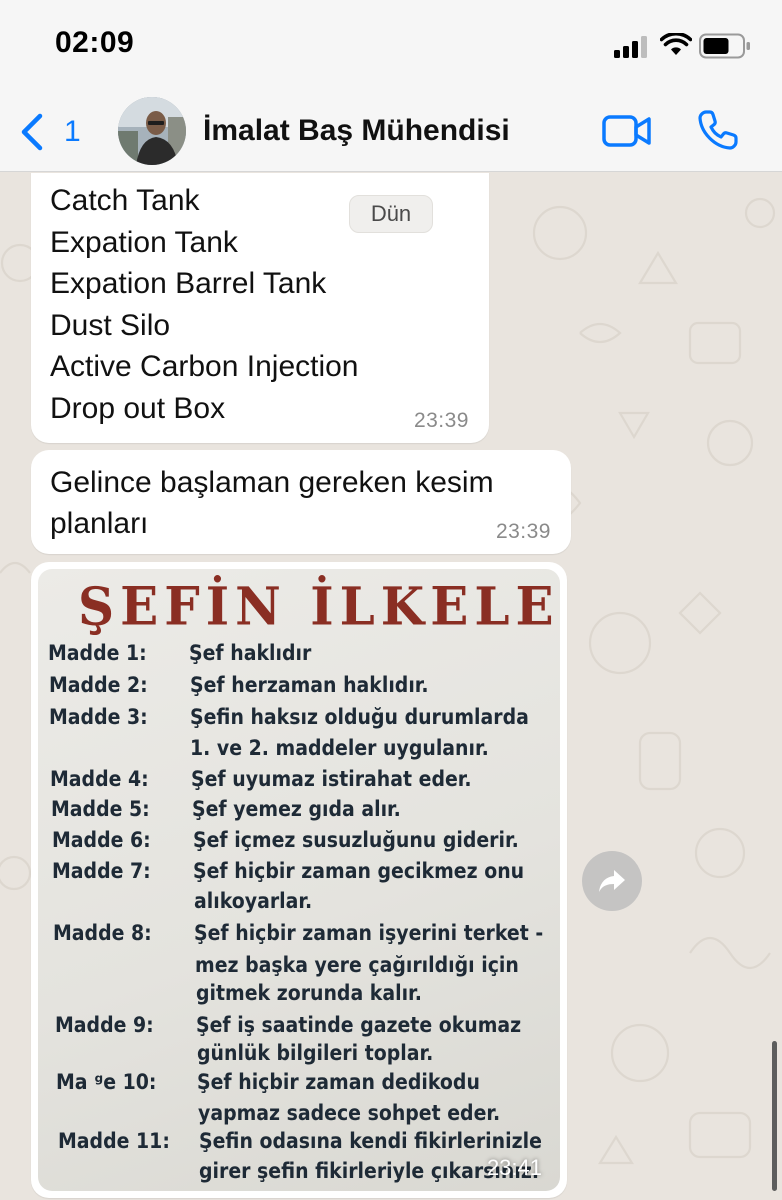  Describe the element at coordinates (204, 366) in the screenshot. I see `list-line: Active Carbon Injection` at that location.